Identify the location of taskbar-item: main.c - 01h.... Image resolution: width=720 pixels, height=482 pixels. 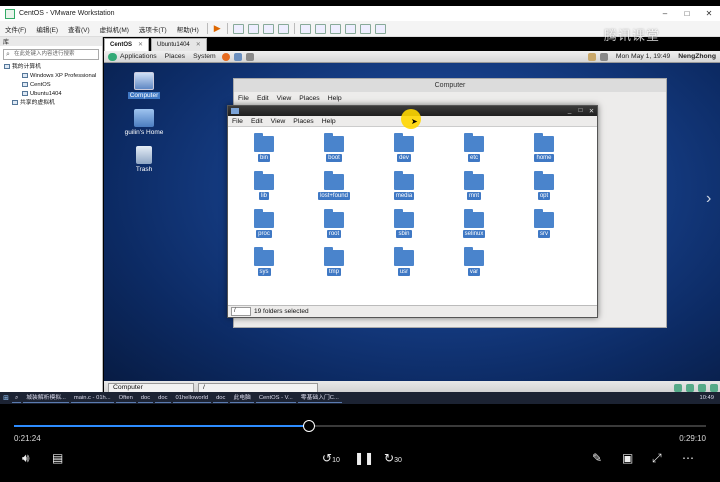
(92, 398).